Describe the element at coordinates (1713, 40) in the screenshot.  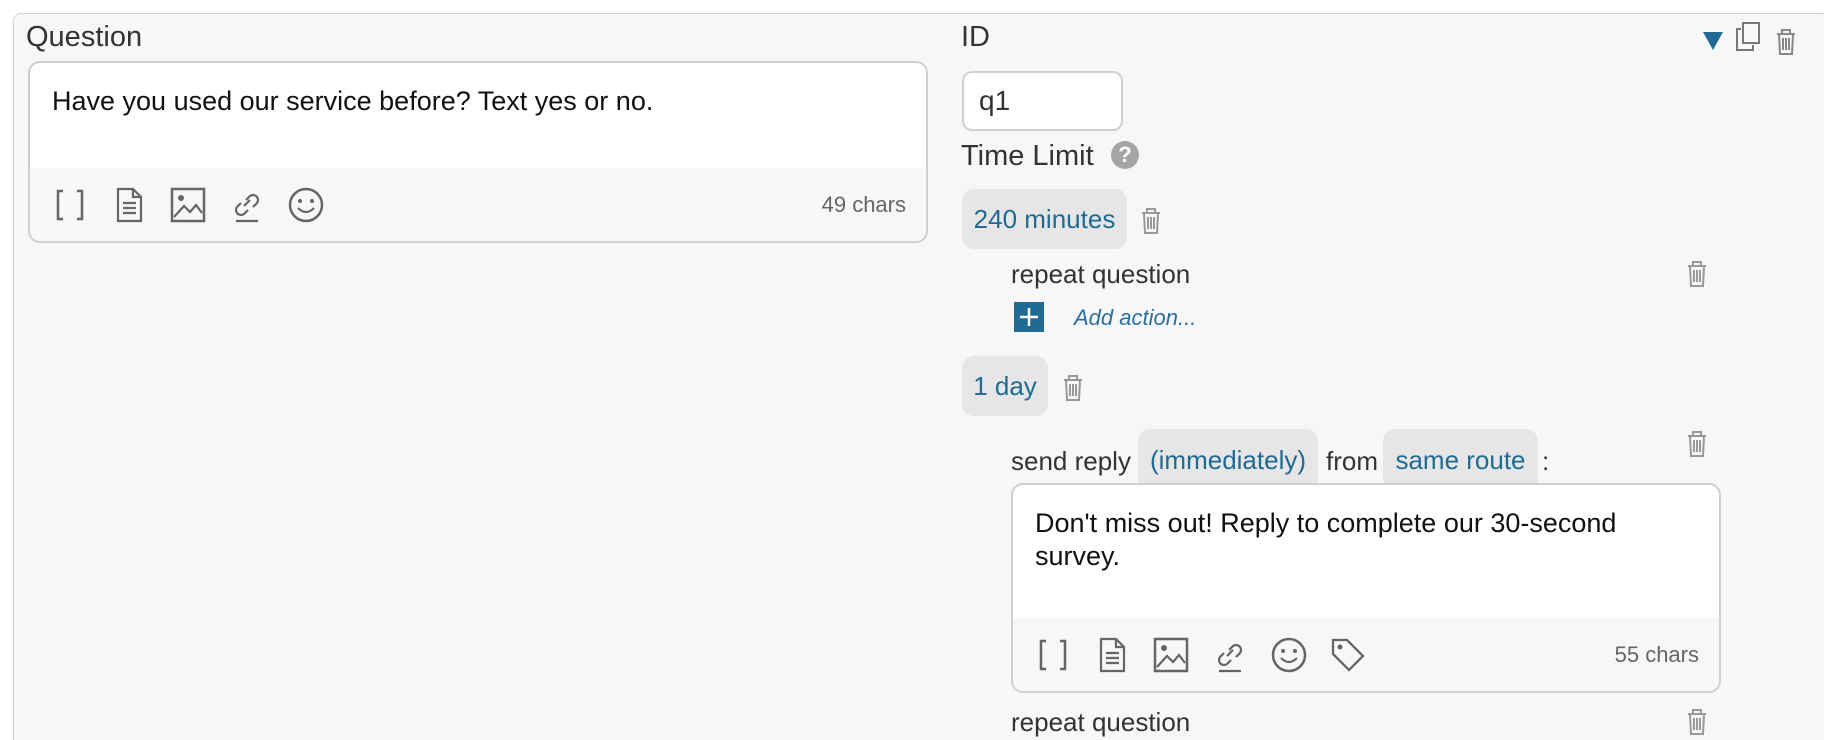
I see `caret-down-icon` at that location.